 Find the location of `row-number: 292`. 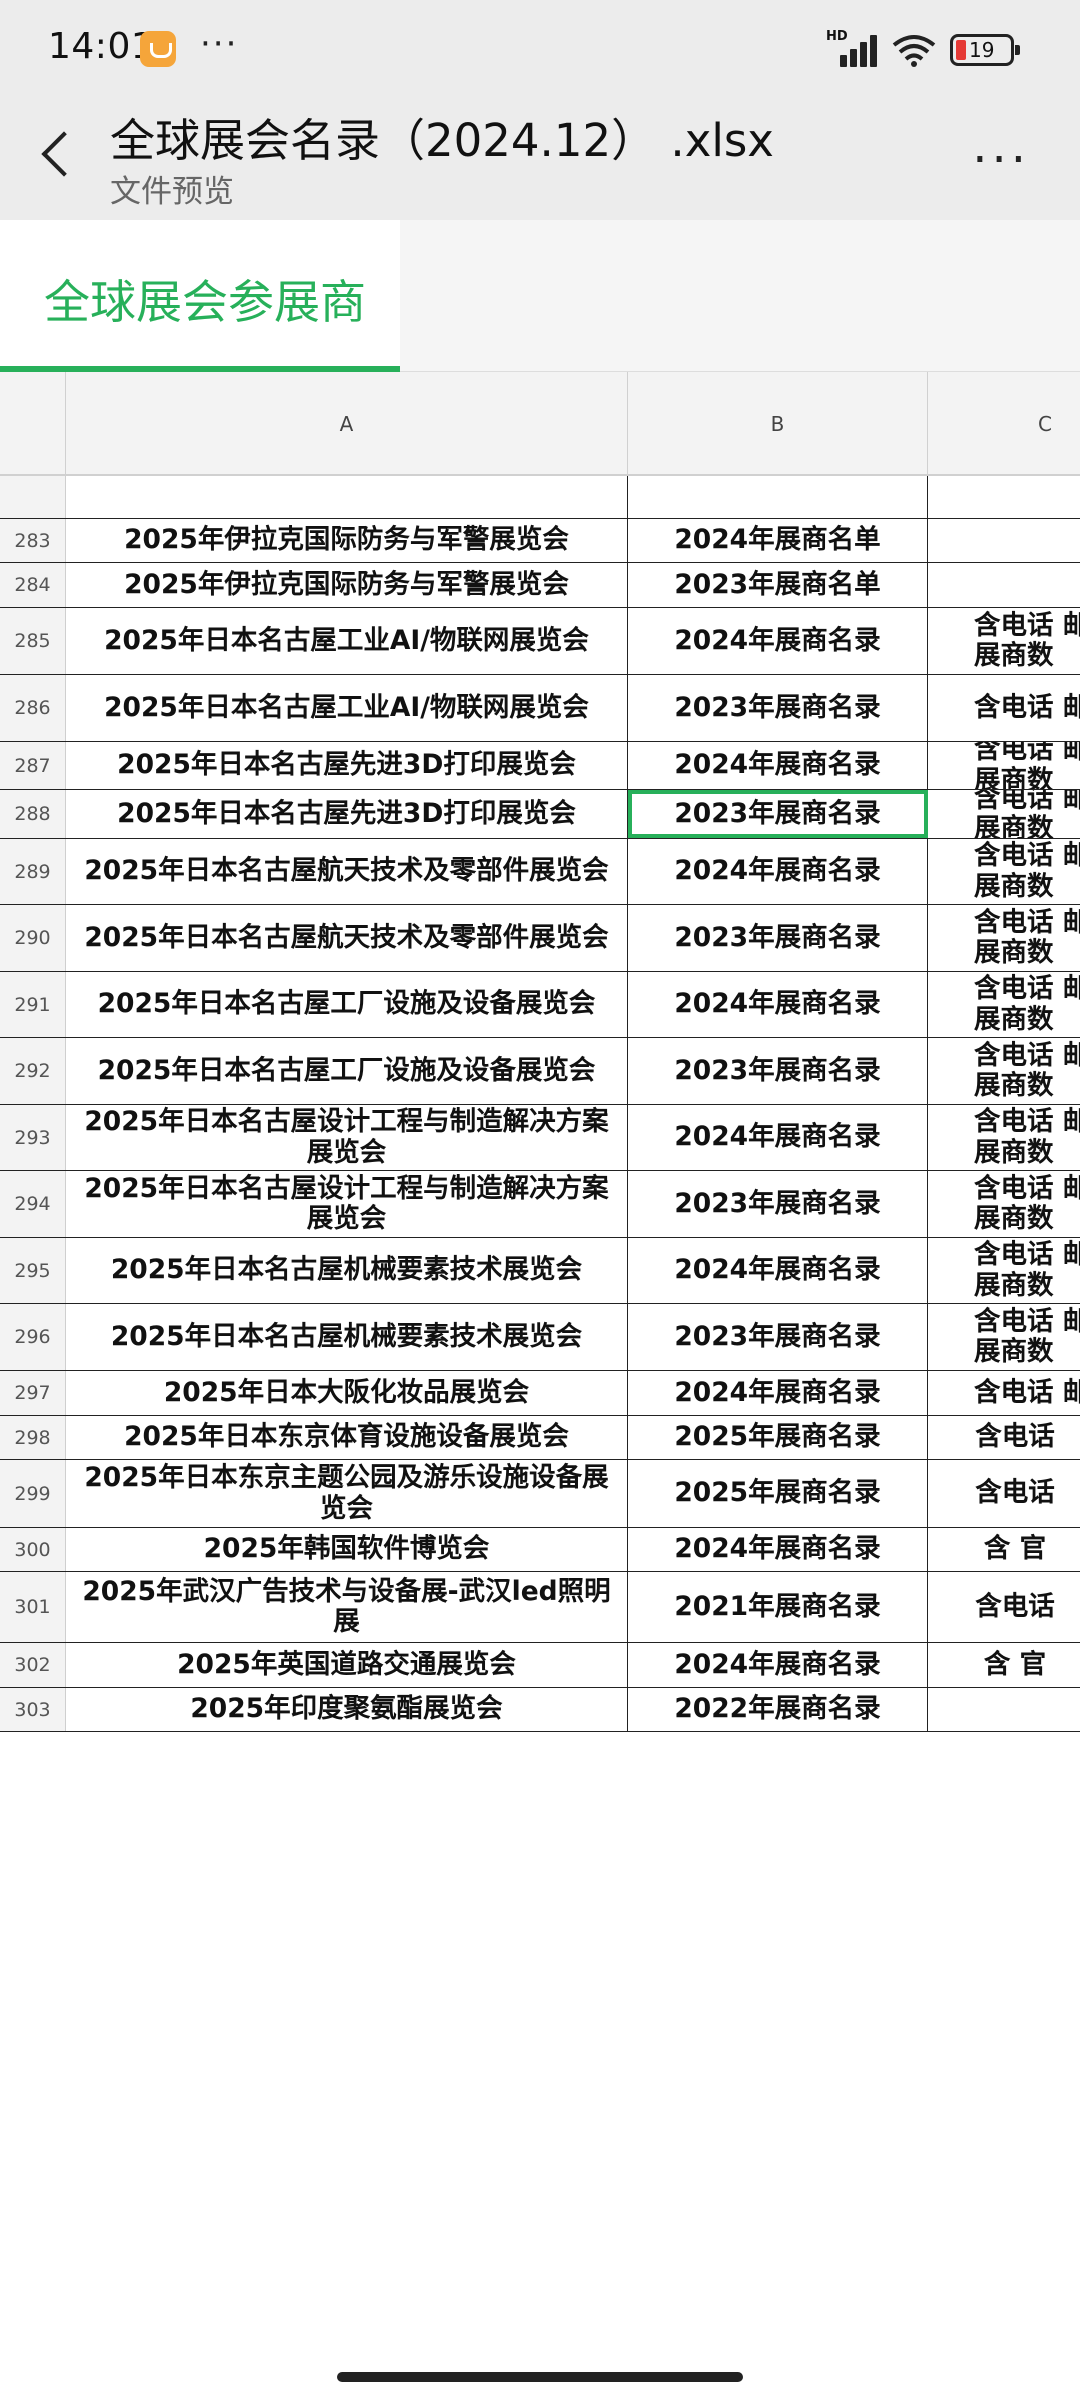

row-number: 292 is located at coordinates (33, 1071).